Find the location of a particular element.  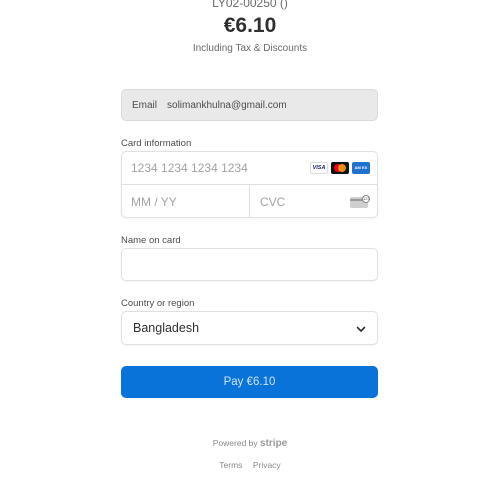

chevron-down-icon is located at coordinates (361, 329).